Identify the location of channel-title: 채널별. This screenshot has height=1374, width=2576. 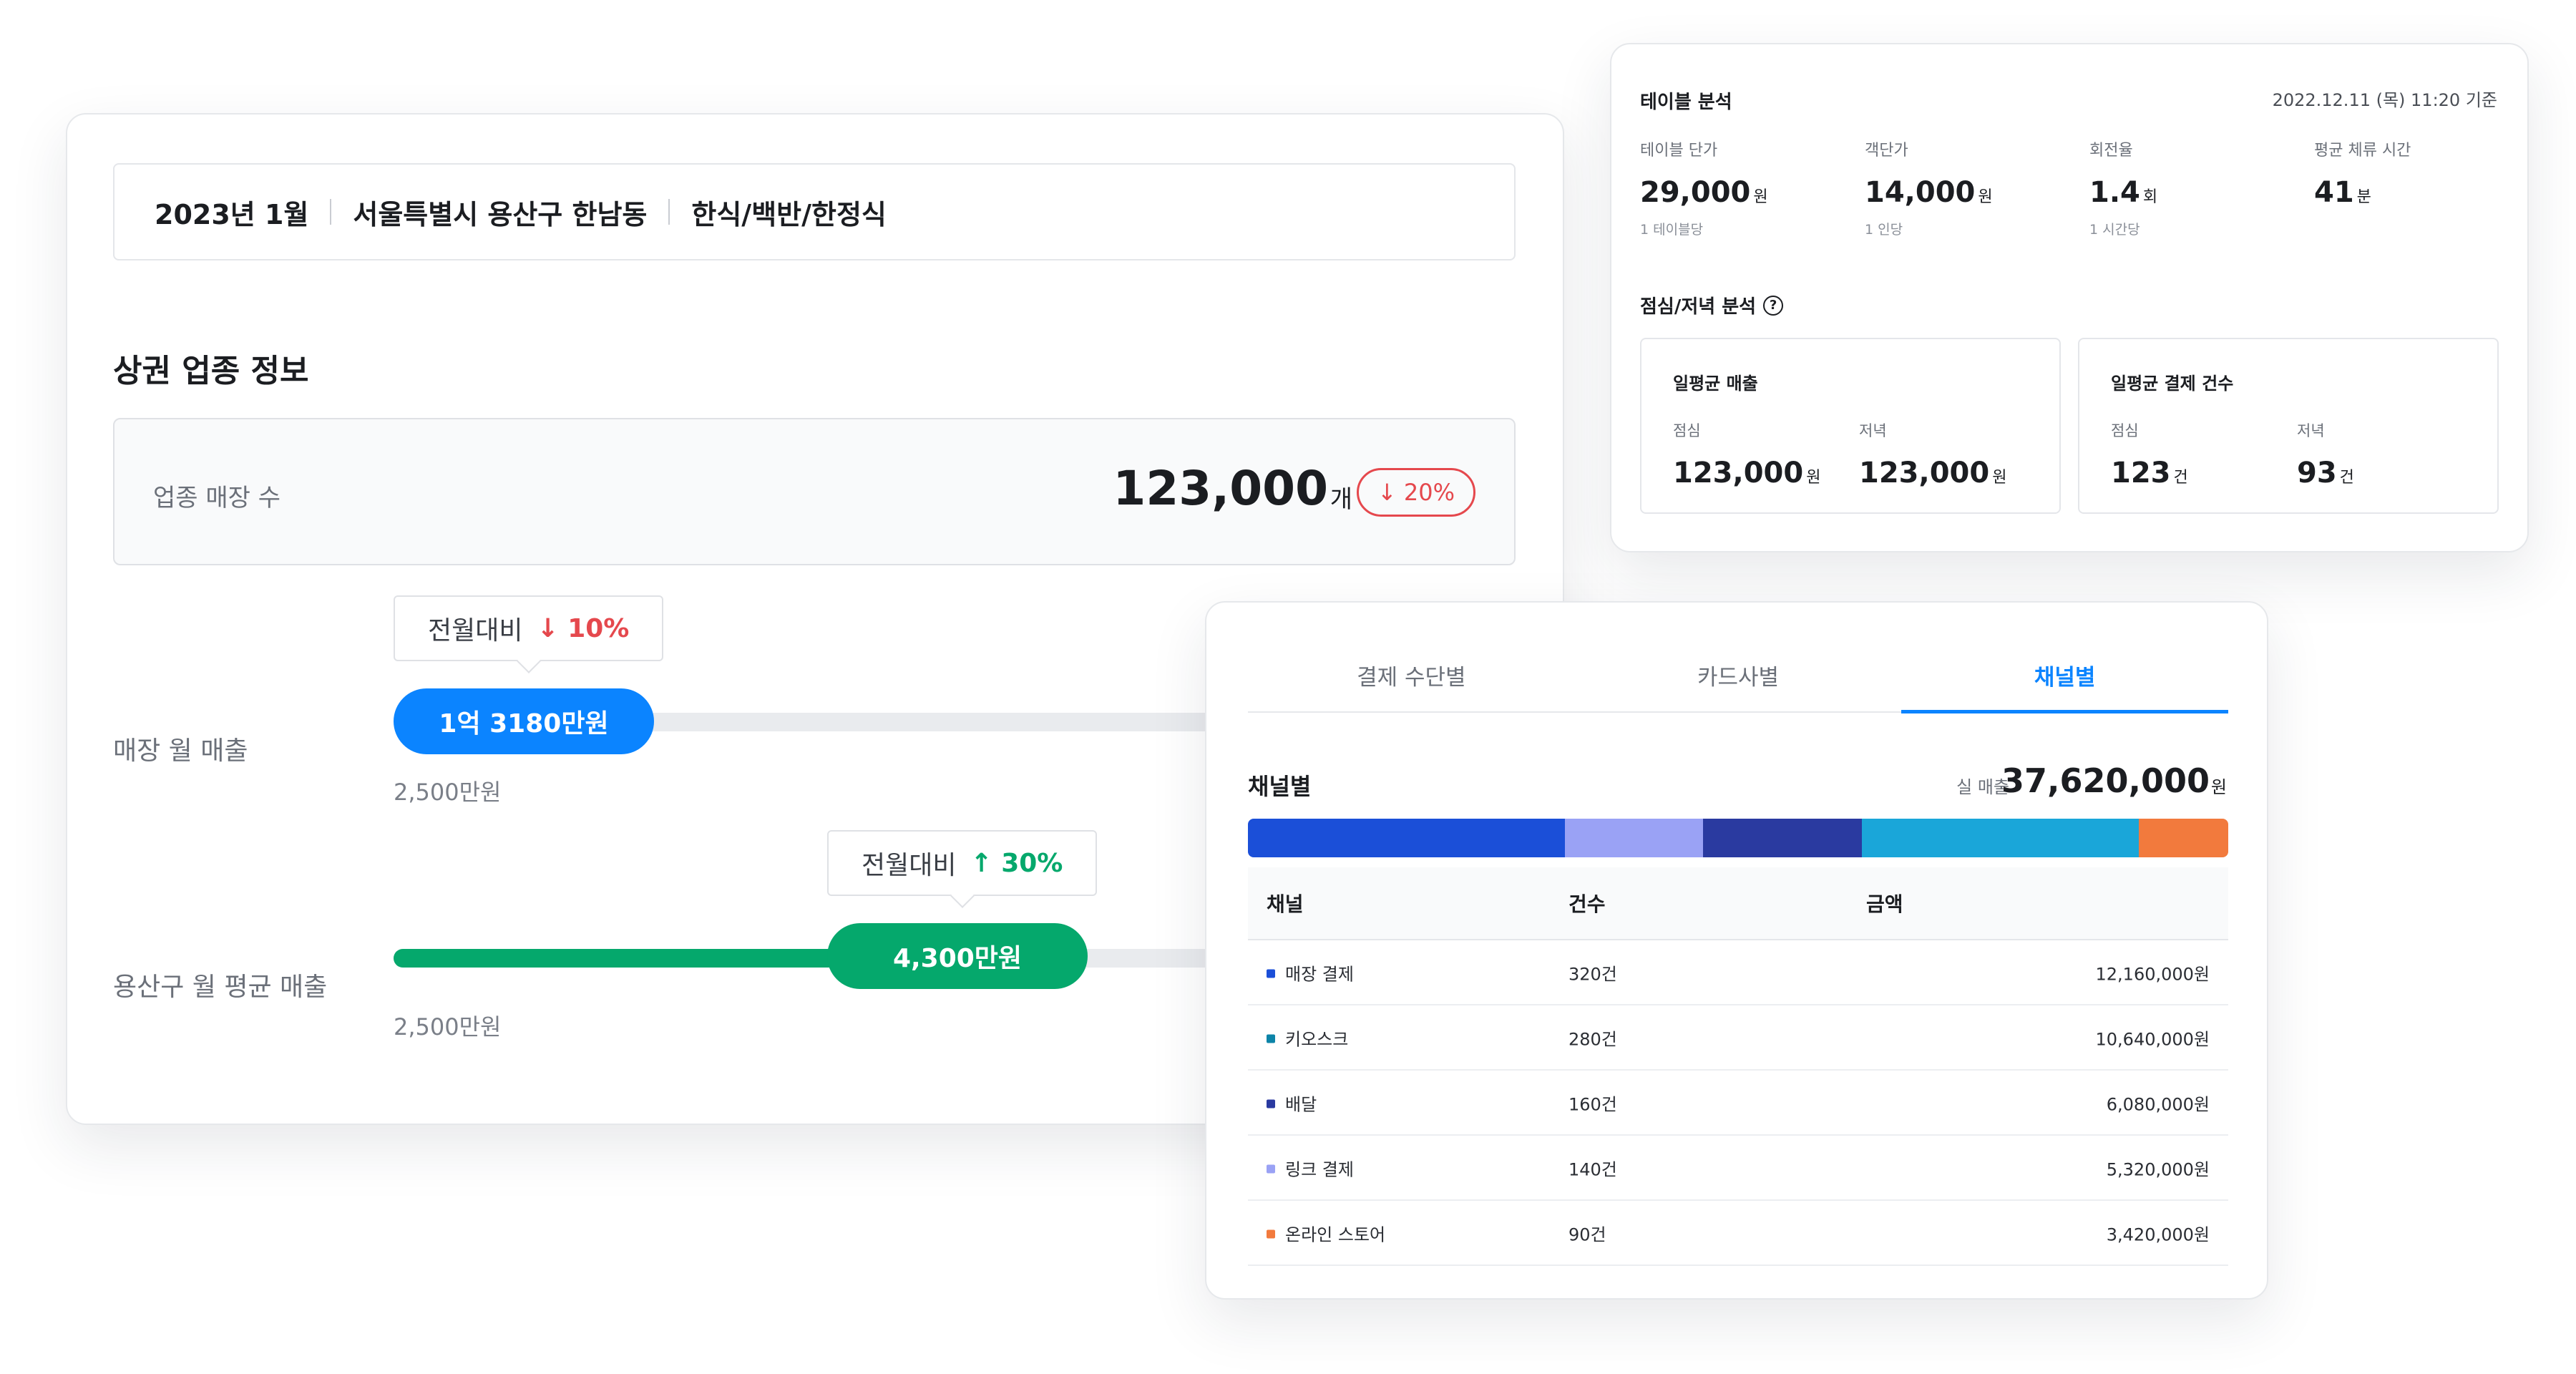
(1280, 786).